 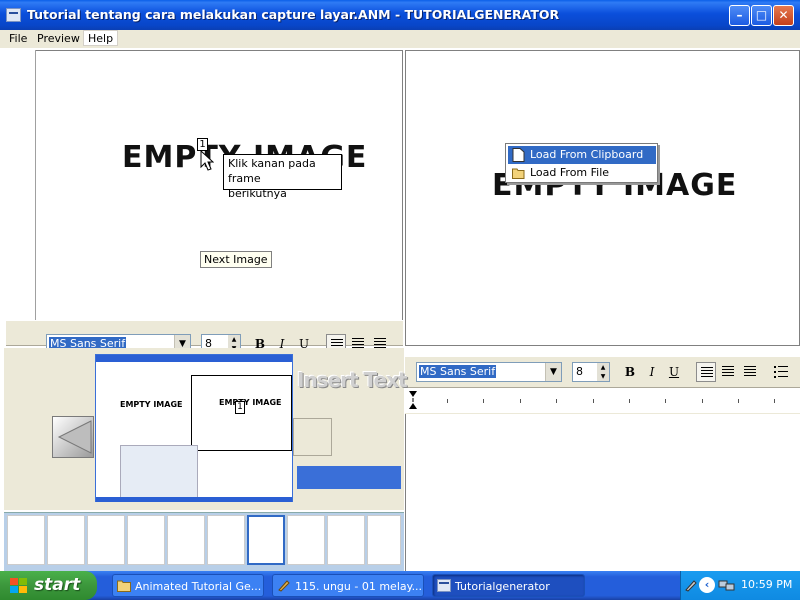 What do you see at coordinates (101, 38) in the screenshot?
I see `menu-help: Help` at bounding box center [101, 38].